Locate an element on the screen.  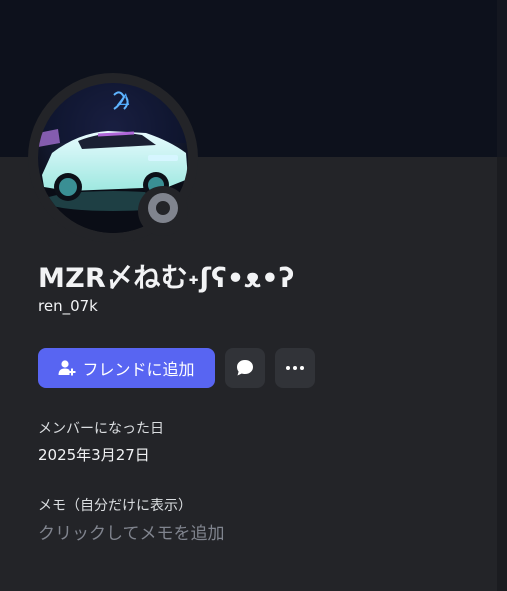
ellipsis-icon is located at coordinates (295, 368).